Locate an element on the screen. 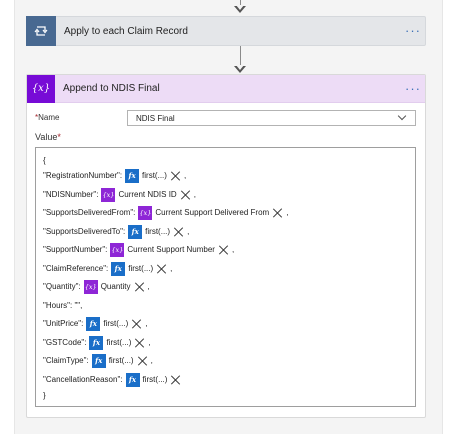  json-line: "CancellationReason": fx first(...) is located at coordinates (225, 380).